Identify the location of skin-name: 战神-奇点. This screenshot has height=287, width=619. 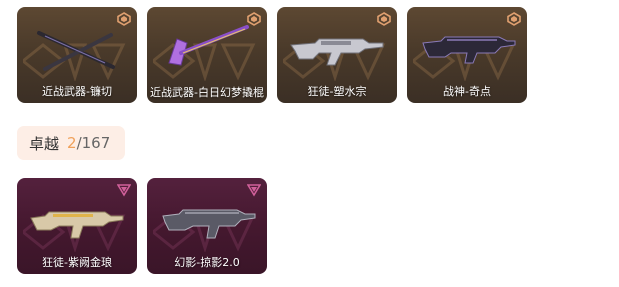
(467, 91).